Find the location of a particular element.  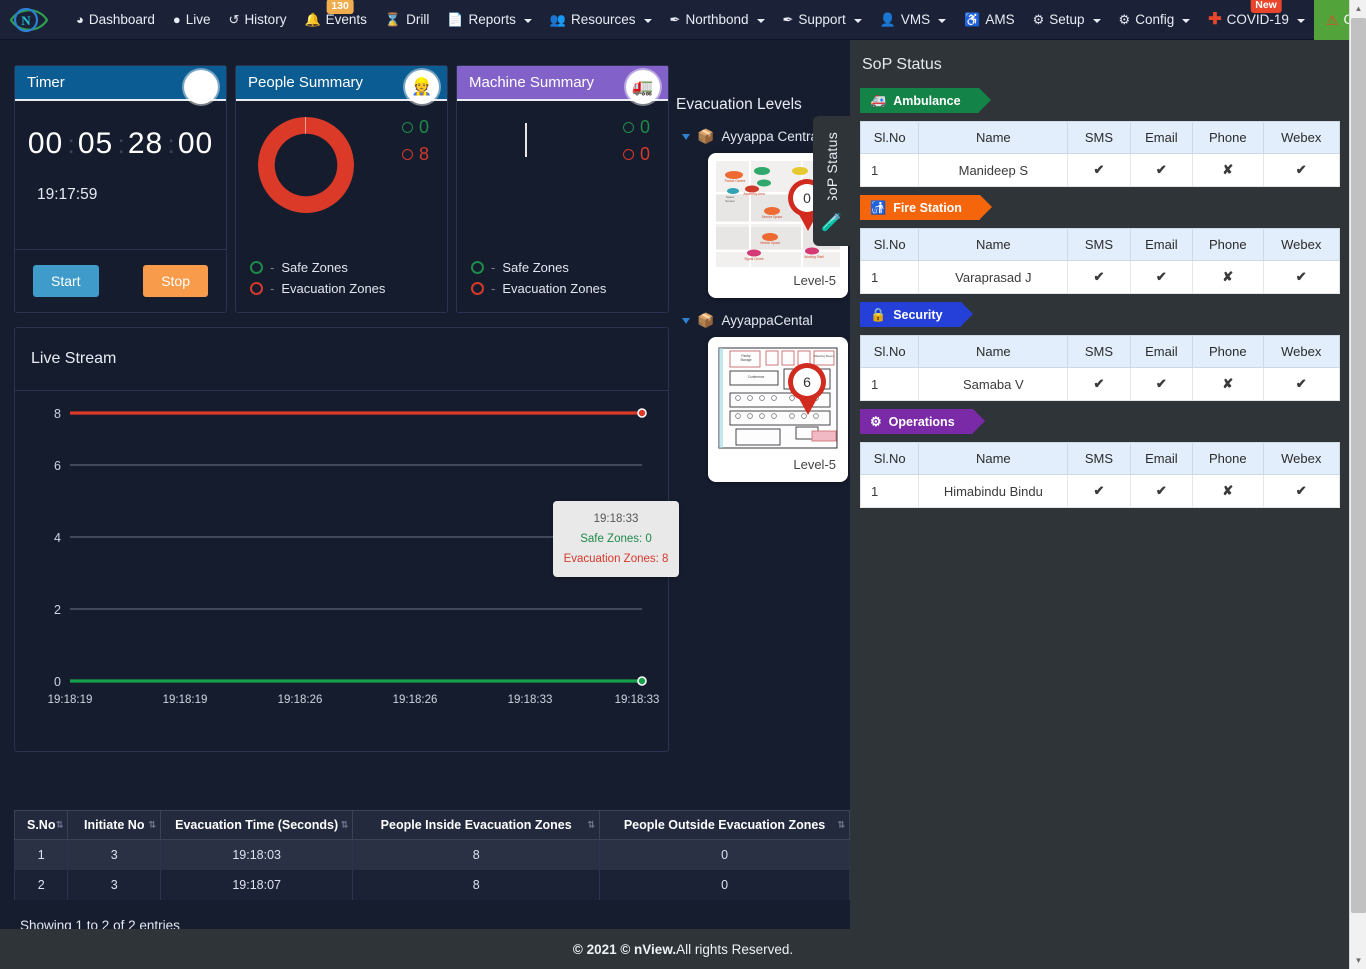

nav-item-support: ✒ Support is located at coordinates (822, 20).